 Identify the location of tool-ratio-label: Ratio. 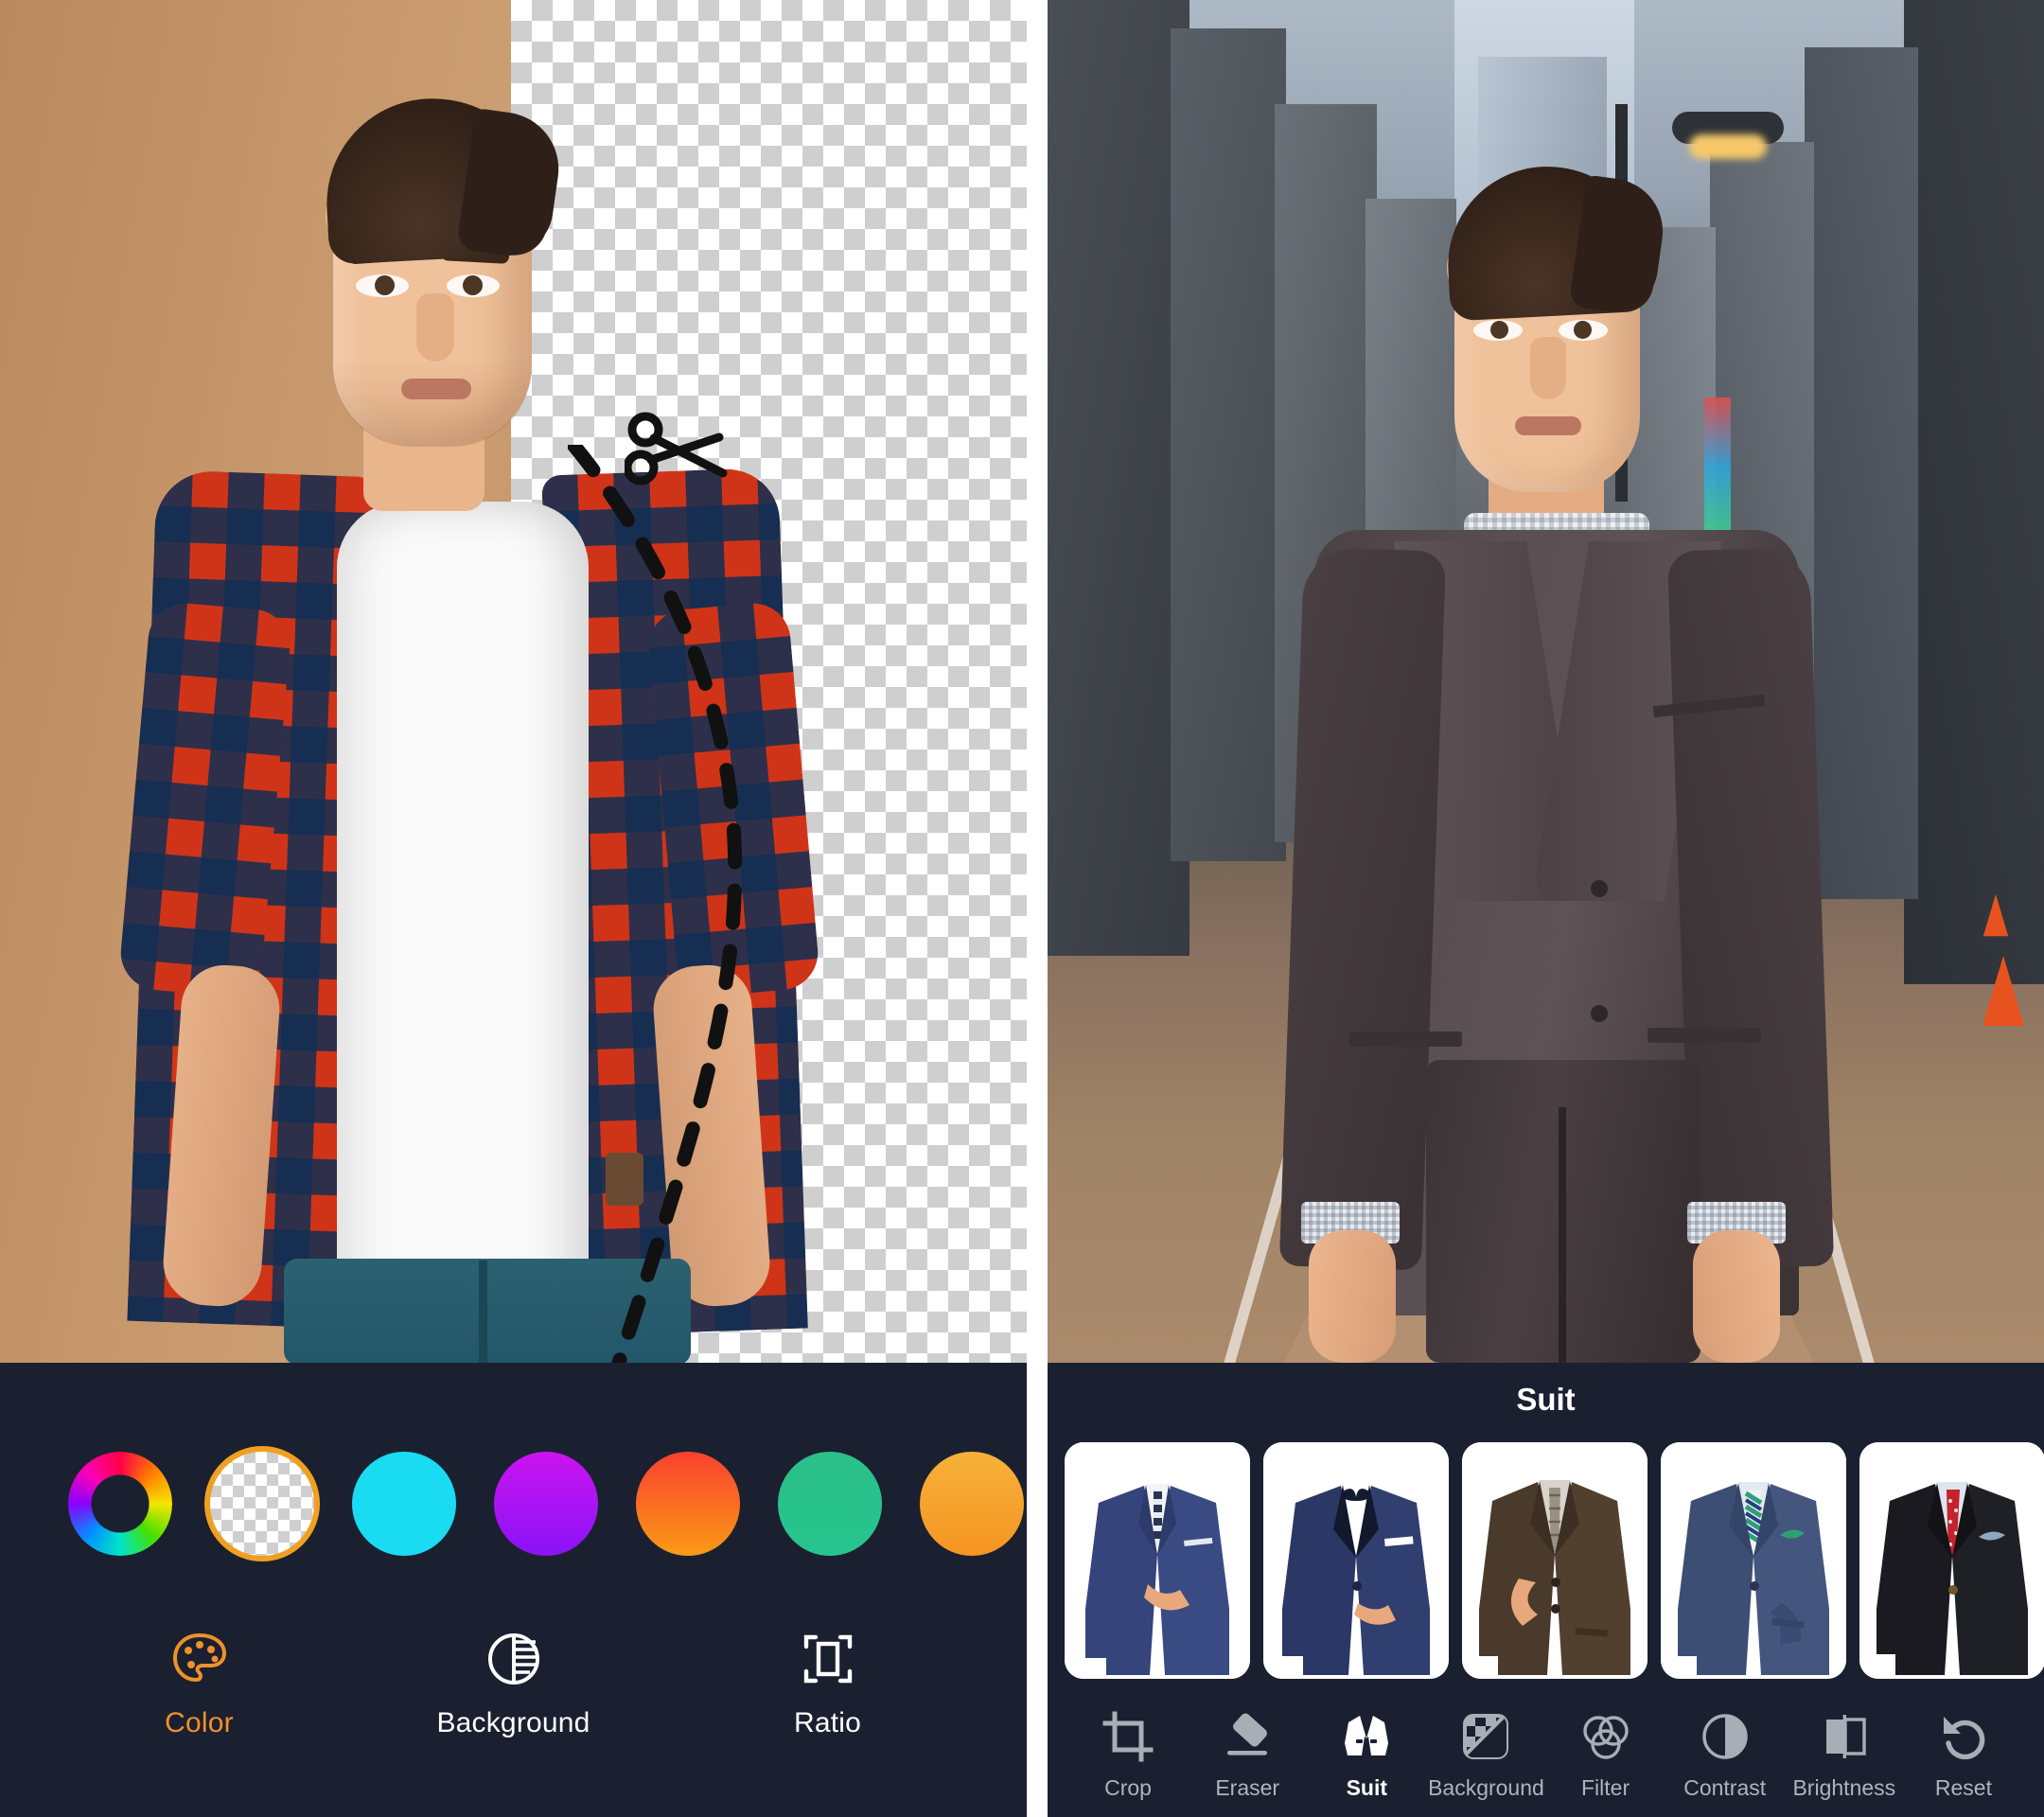
(827, 1723).